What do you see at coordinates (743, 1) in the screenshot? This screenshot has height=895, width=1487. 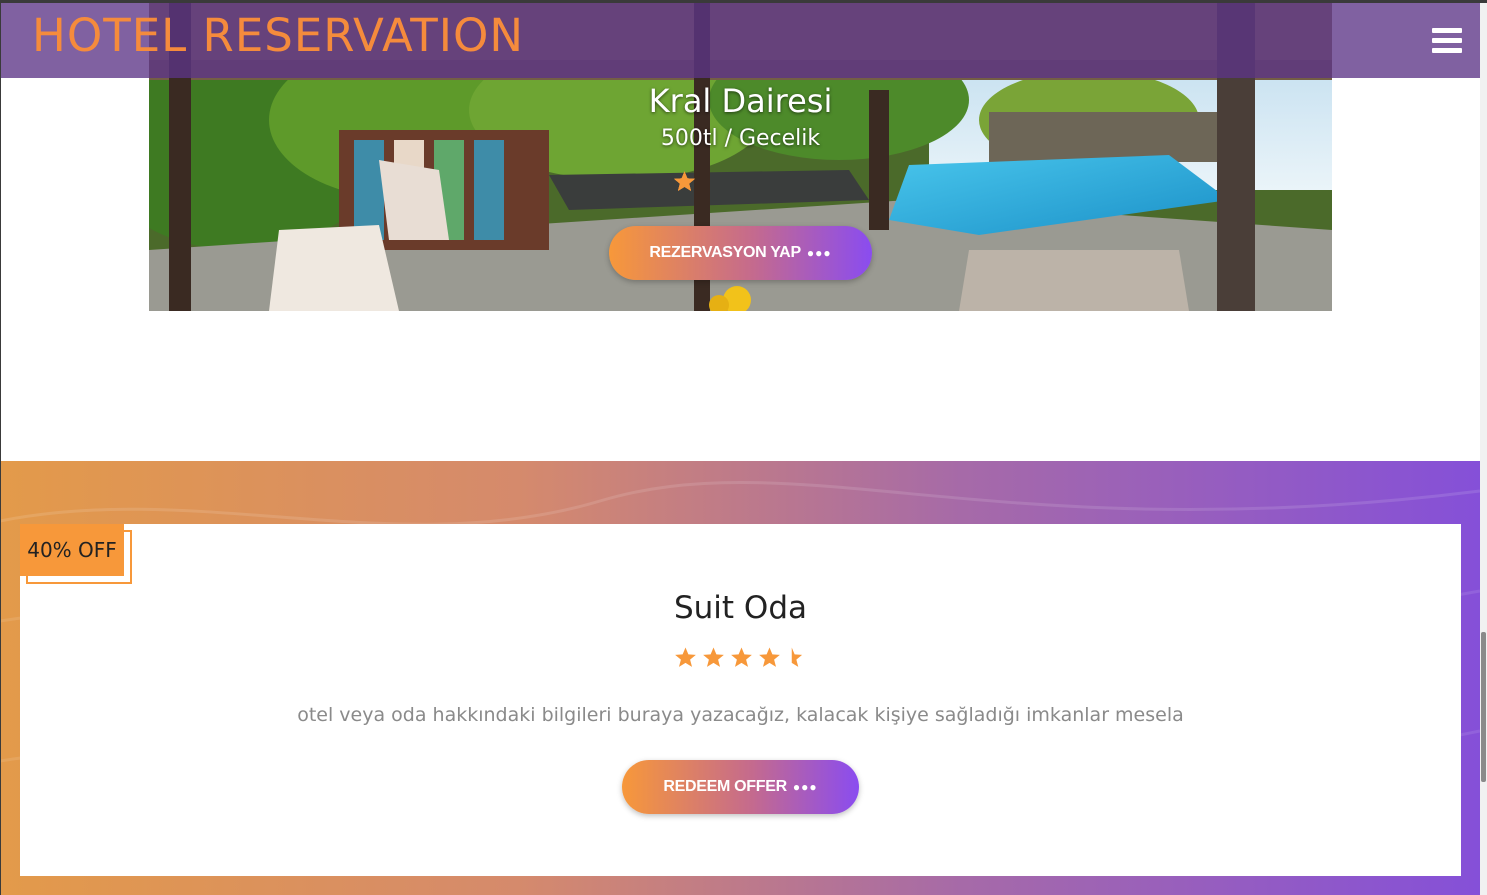 I see `window-top-border` at bounding box center [743, 1].